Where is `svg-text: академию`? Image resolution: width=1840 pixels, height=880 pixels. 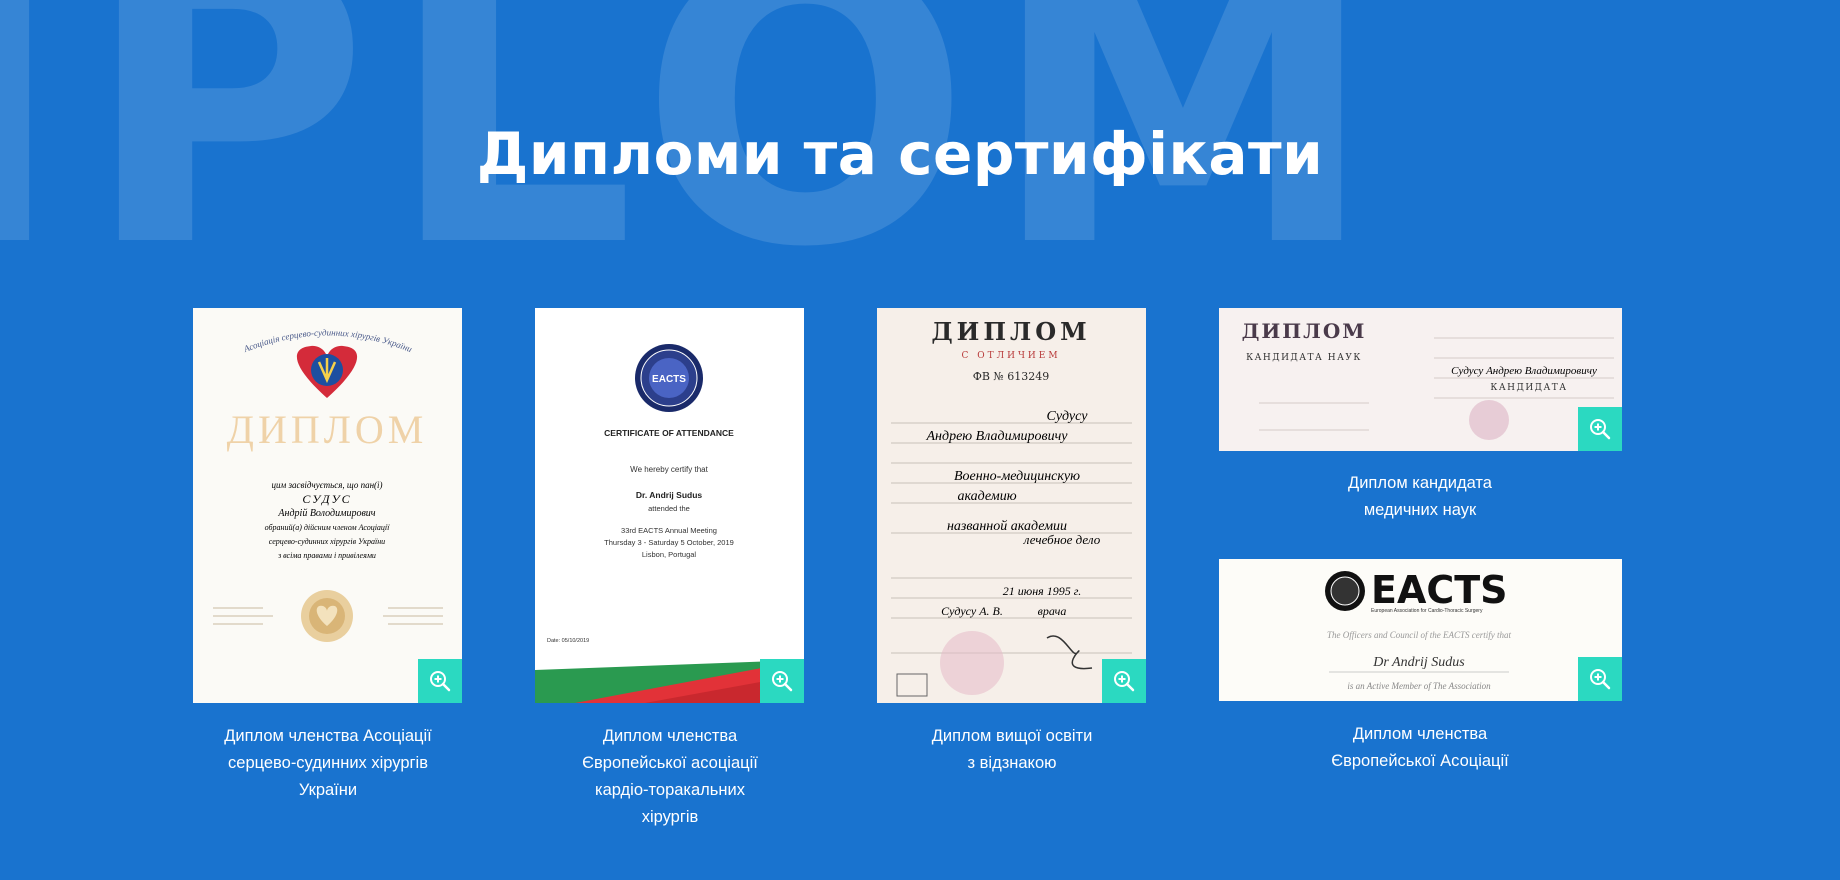
svg-text: академию is located at coordinates (986, 496).